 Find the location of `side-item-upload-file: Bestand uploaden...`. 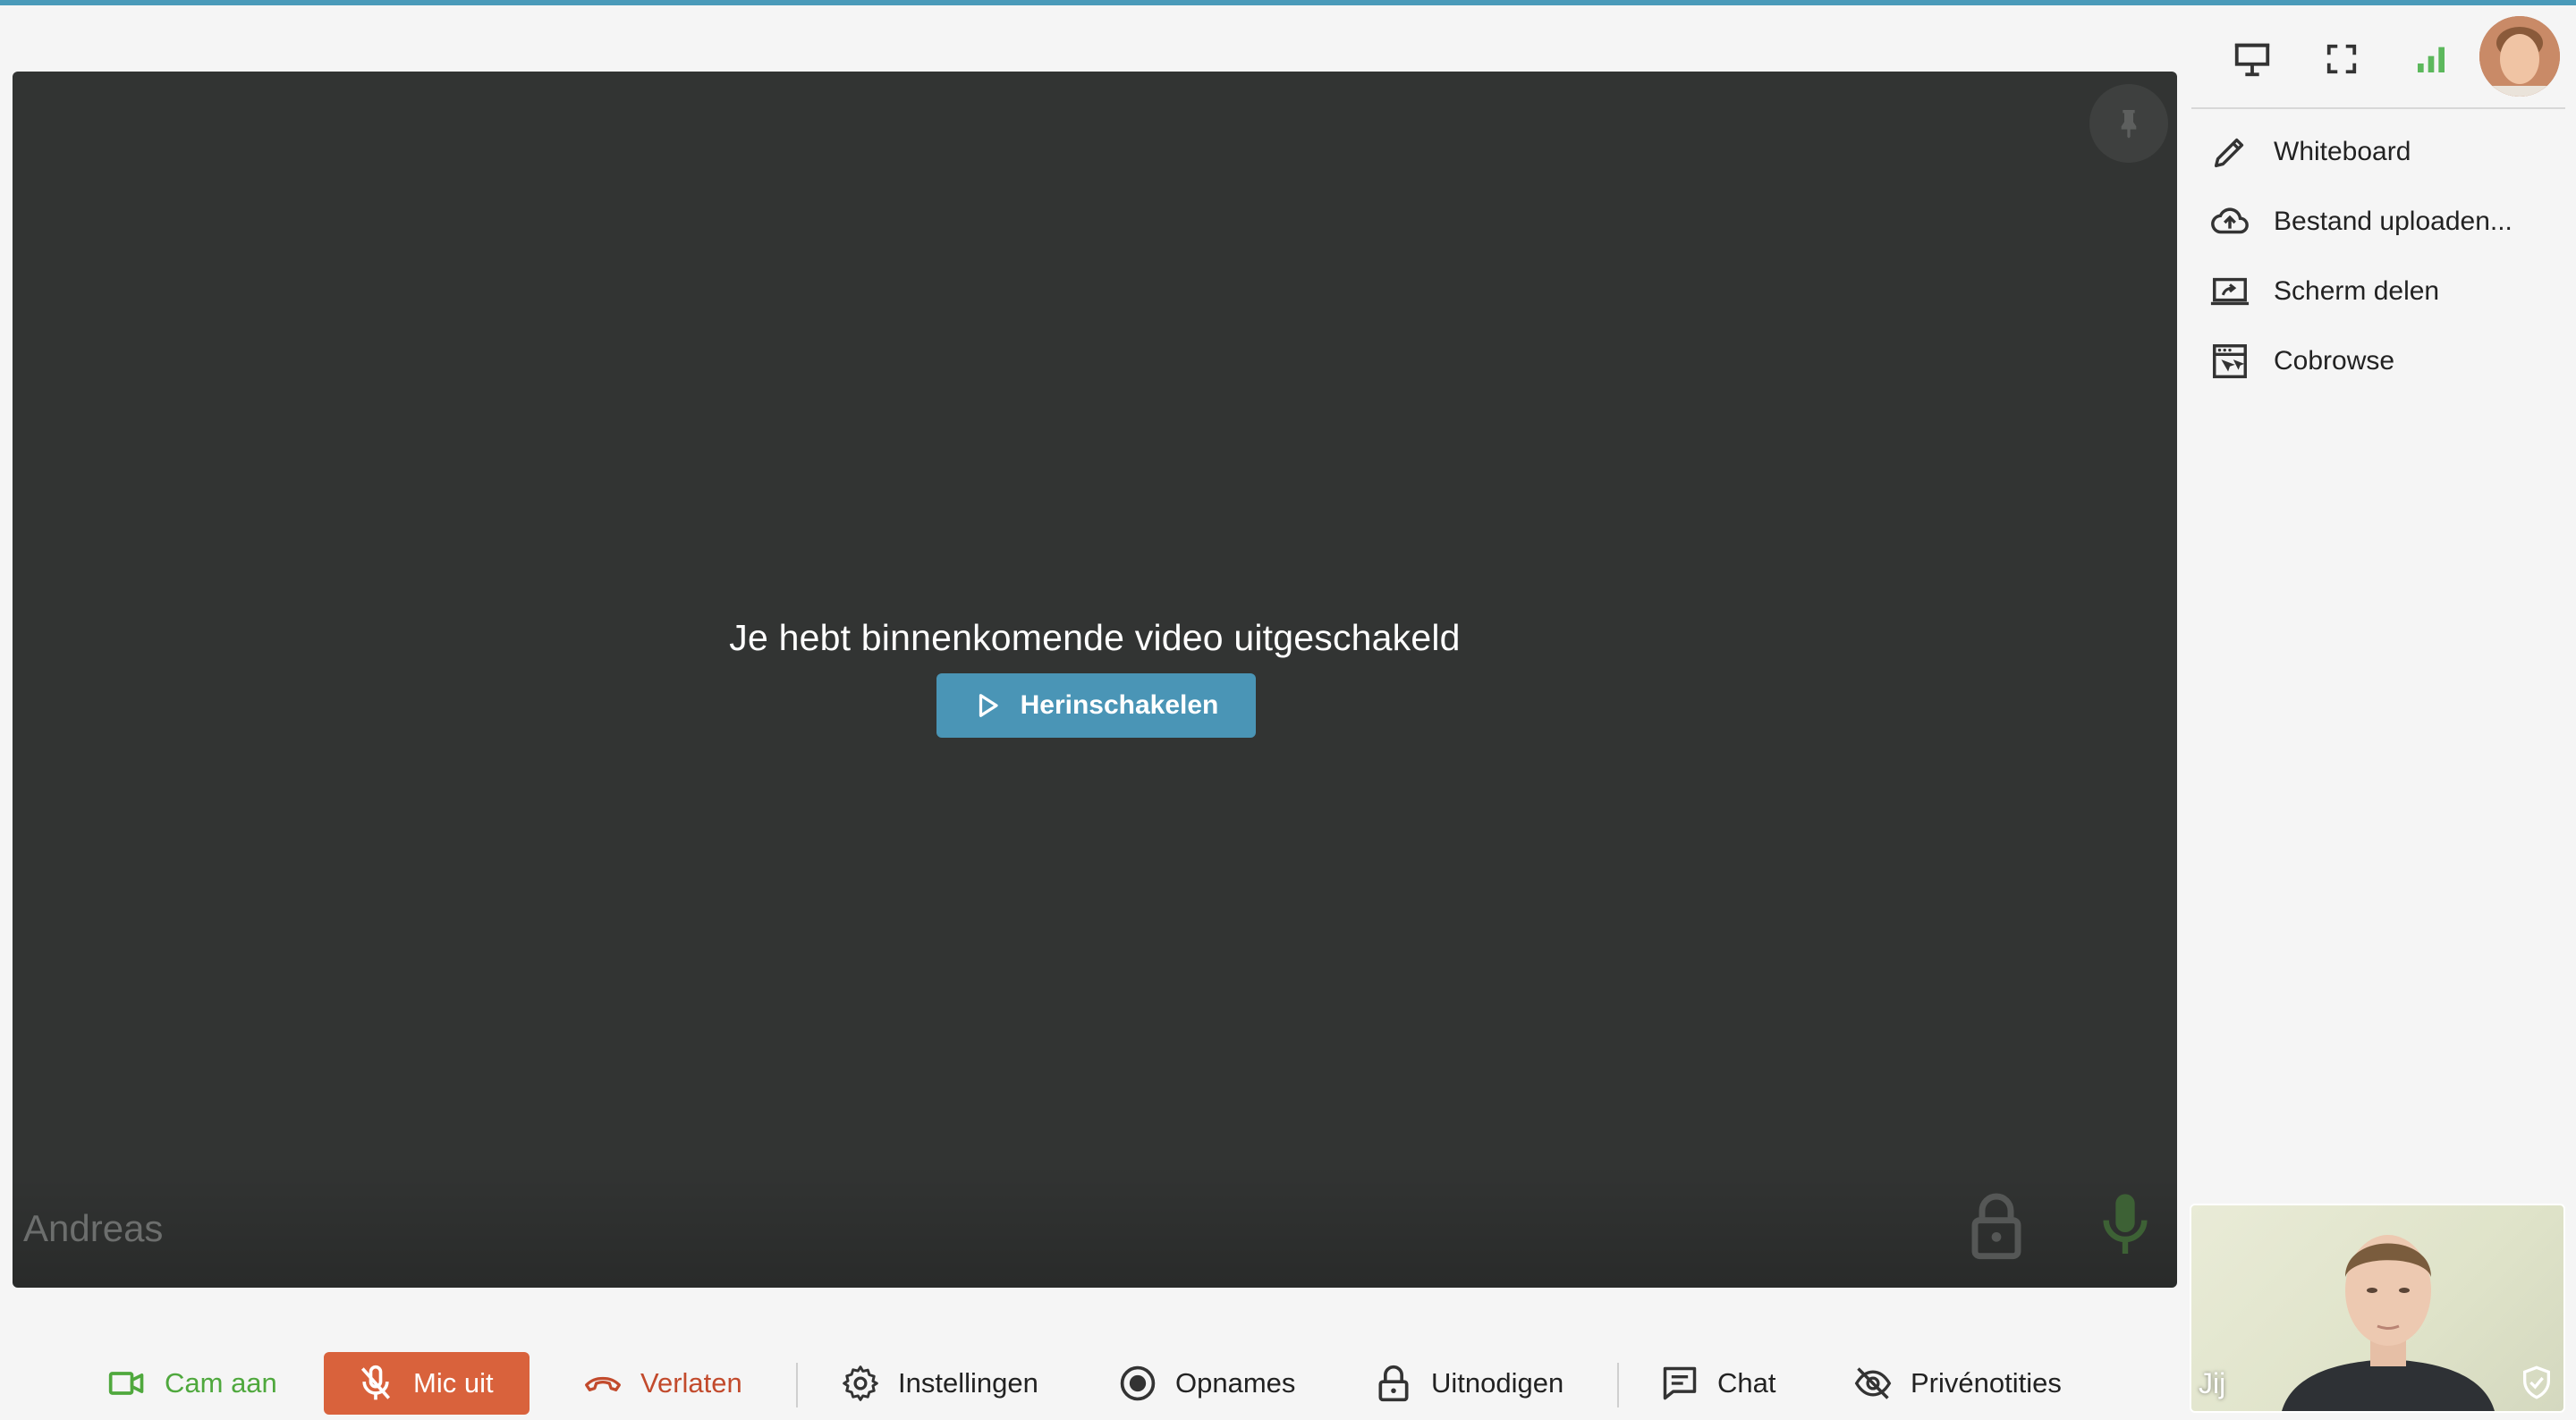

side-item-upload-file: Bestand uploaden... is located at coordinates (2383, 222).